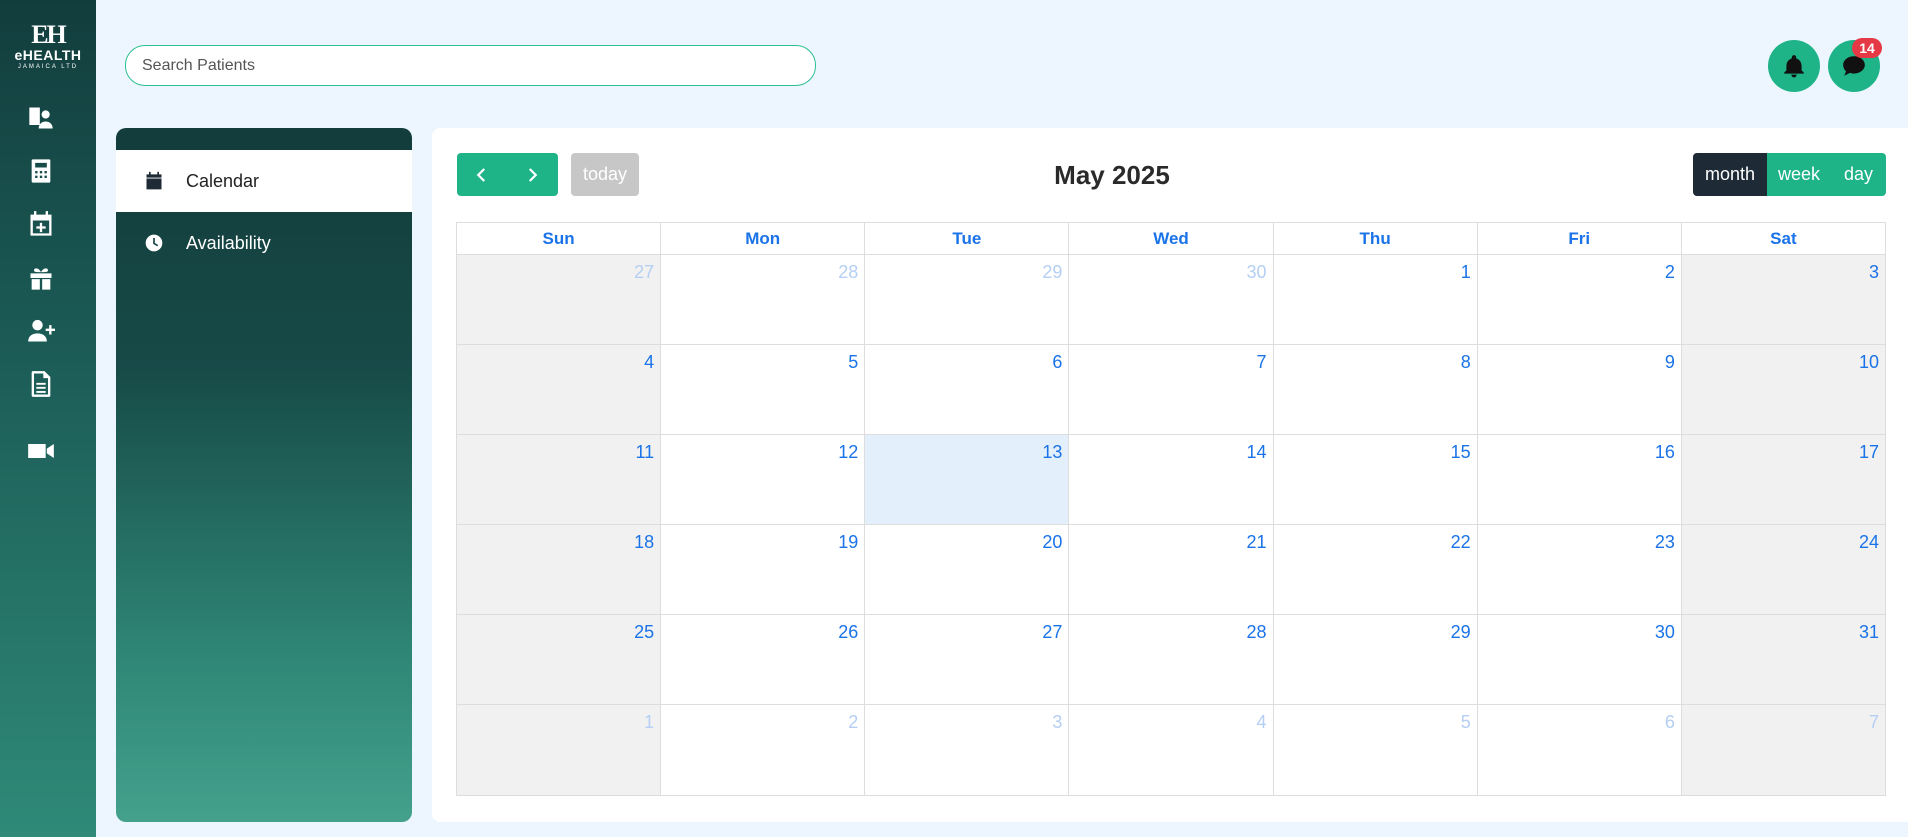 The width and height of the screenshot is (1908, 837). I want to click on today-button: today, so click(605, 174).